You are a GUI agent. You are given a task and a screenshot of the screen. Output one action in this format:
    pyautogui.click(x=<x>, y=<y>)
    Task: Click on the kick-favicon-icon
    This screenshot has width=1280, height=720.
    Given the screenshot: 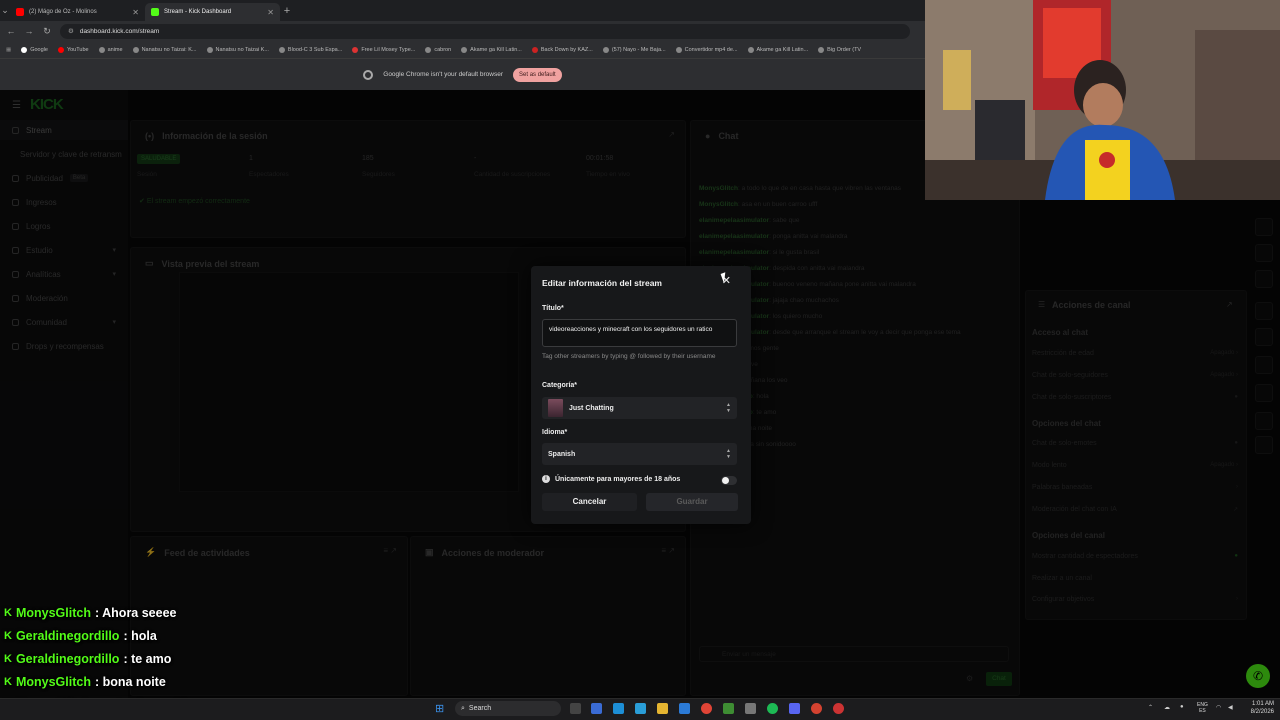 What is the action you would take?
    pyautogui.click(x=155, y=12)
    